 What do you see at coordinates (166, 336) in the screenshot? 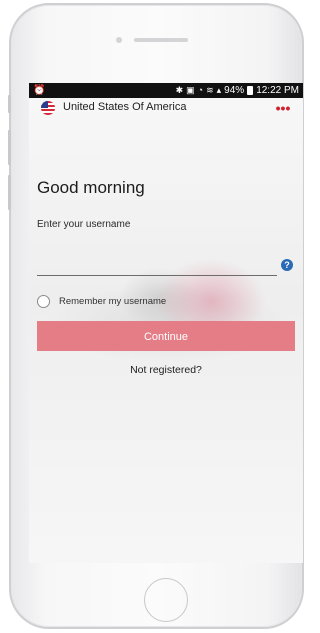
I see `continue-button: Continue` at bounding box center [166, 336].